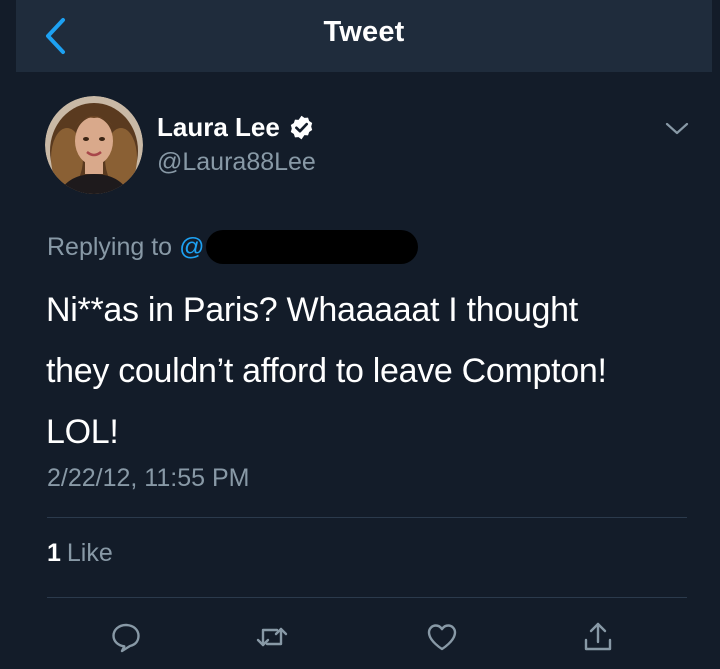 This screenshot has width=720, height=669. I want to click on retweet-icon, so click(272, 637).